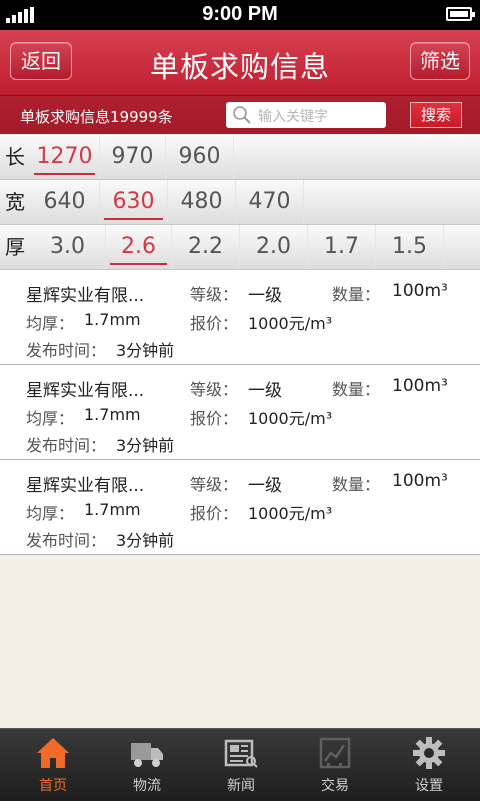 Image resolution: width=480 pixels, height=801 pixels. I want to click on tab-logistics: 物流, so click(147, 765).